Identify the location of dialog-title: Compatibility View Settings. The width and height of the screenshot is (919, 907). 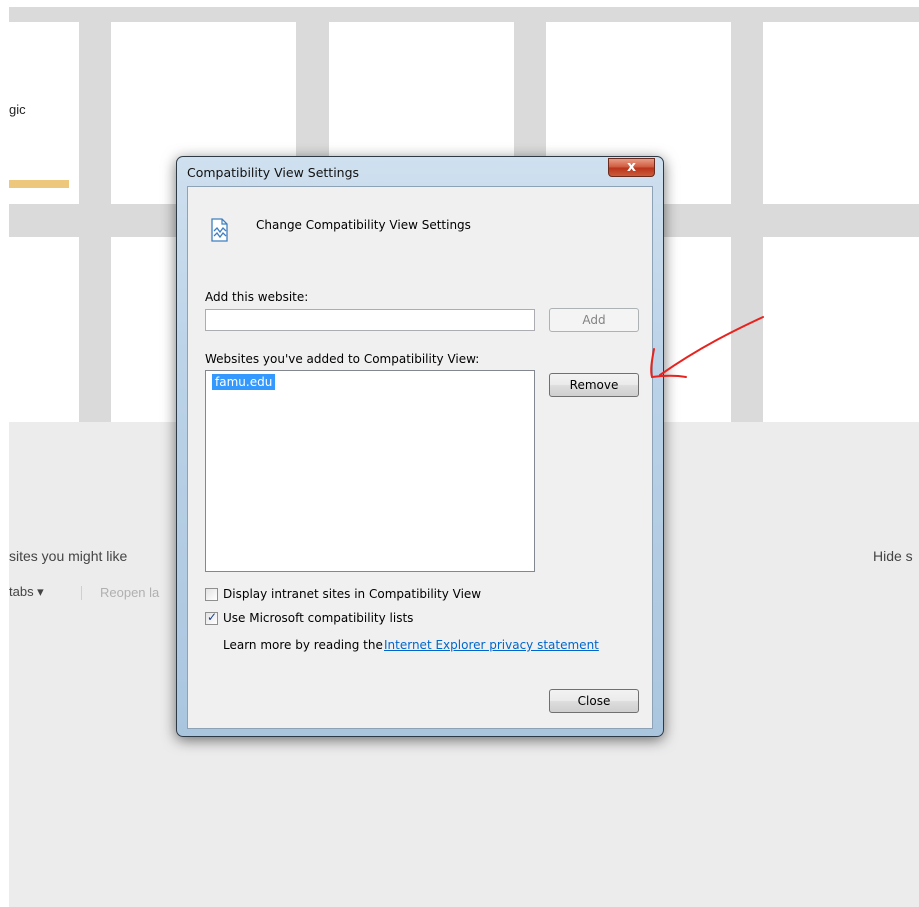
(273, 172).